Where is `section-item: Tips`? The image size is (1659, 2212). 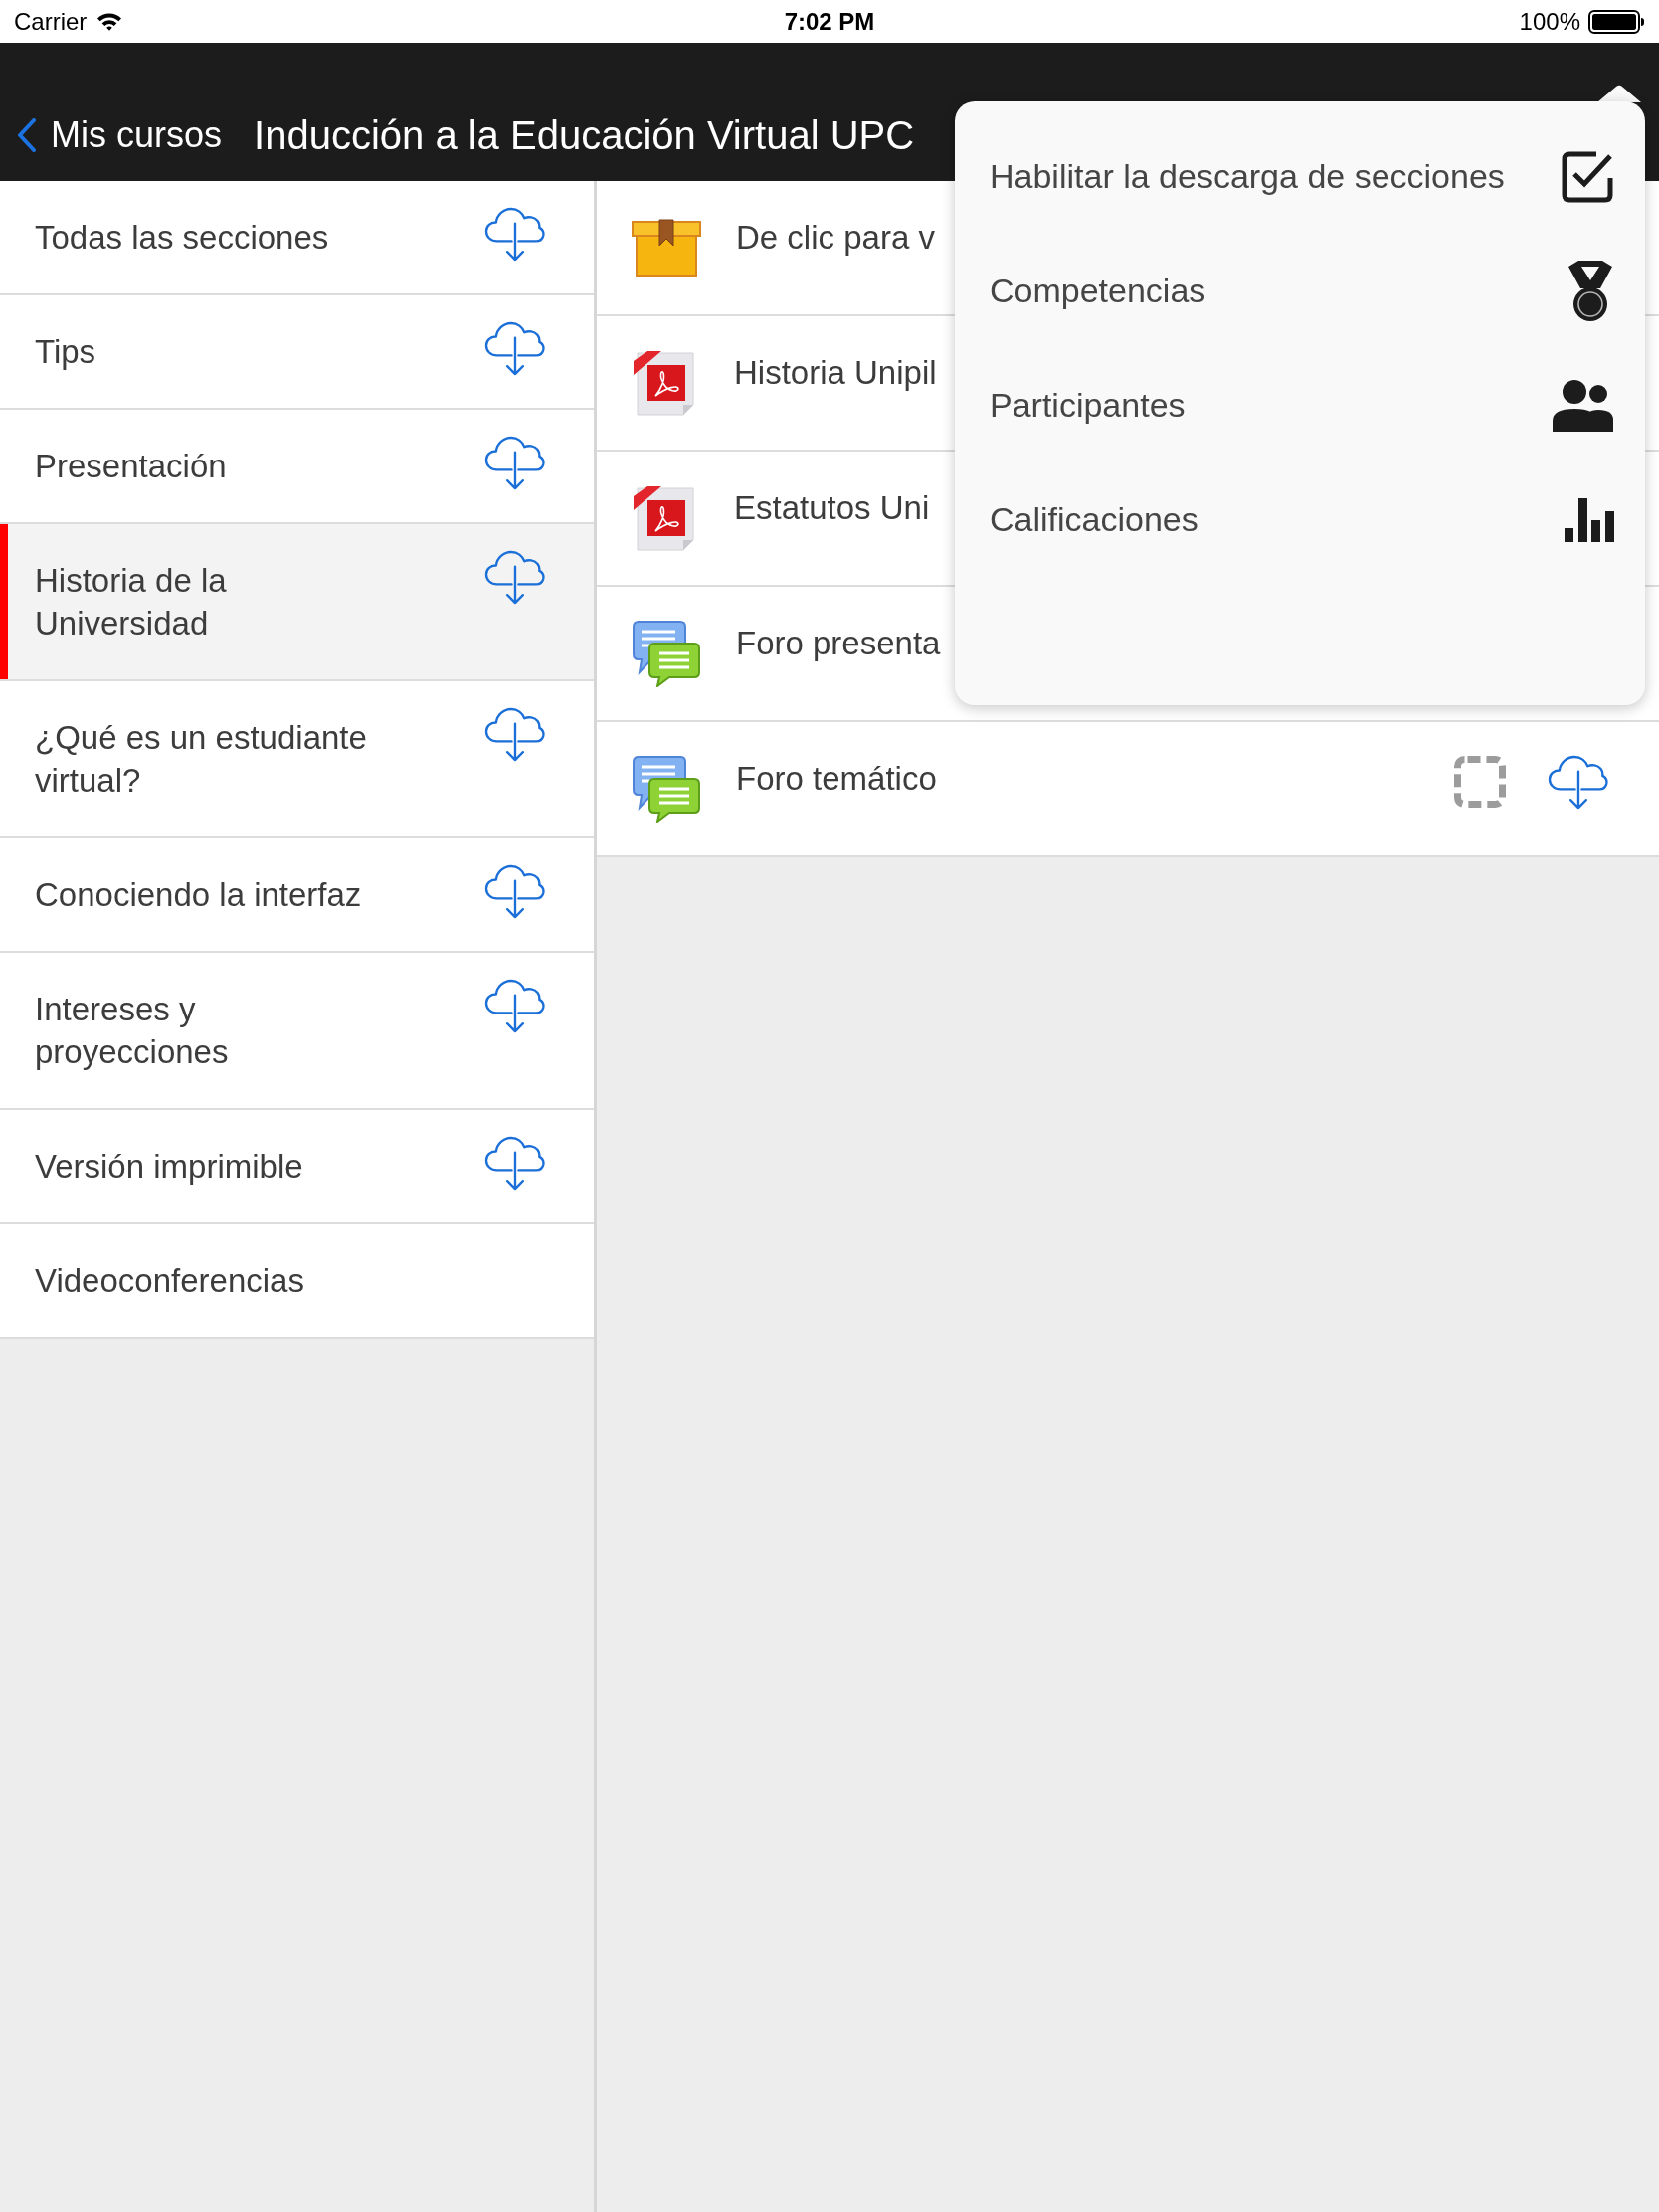
section-item: Tips is located at coordinates (297, 352).